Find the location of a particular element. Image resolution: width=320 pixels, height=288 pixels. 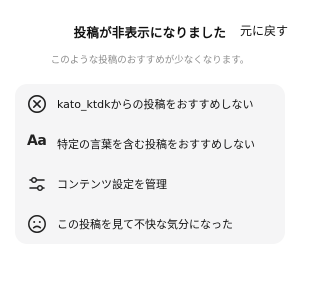

menu-item-label: コンテンツ設定を管理 is located at coordinates (112, 184).